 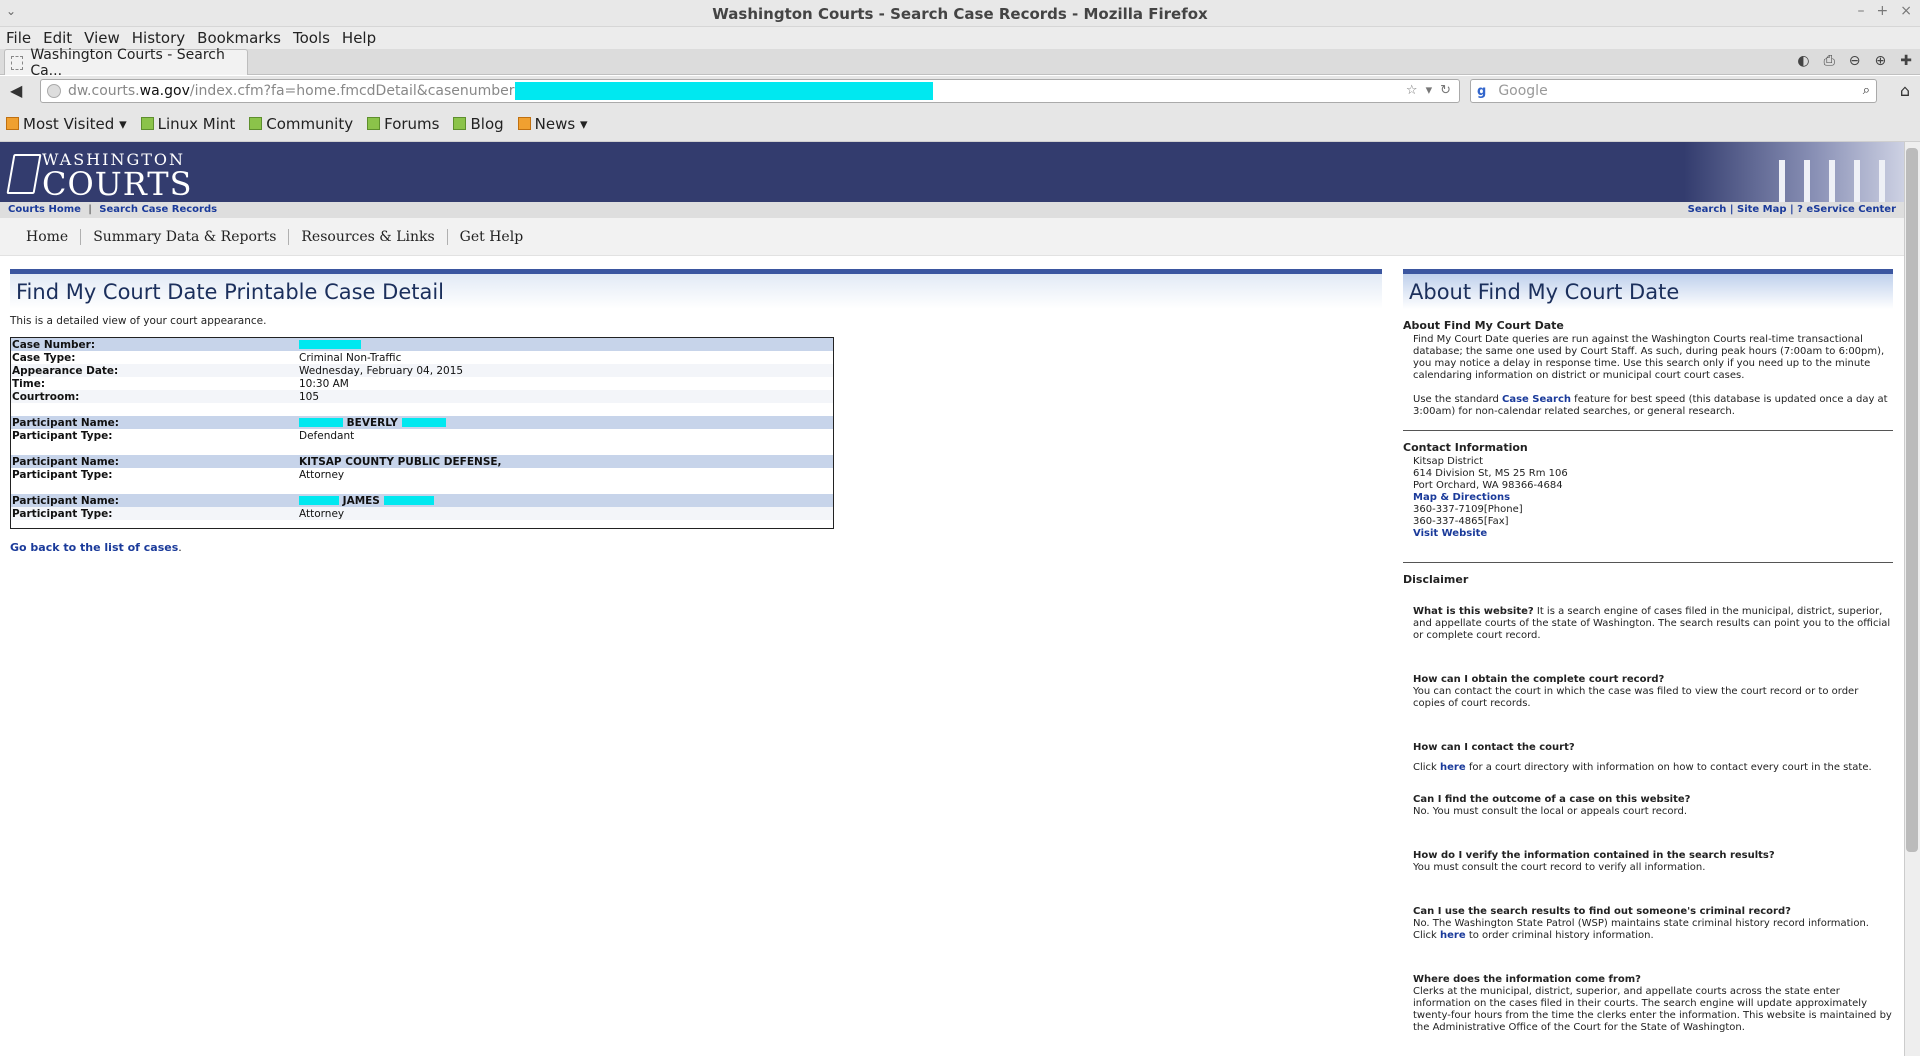 What do you see at coordinates (952, 172) in the screenshot?
I see `site-header: WASHINGTON COURTS` at bounding box center [952, 172].